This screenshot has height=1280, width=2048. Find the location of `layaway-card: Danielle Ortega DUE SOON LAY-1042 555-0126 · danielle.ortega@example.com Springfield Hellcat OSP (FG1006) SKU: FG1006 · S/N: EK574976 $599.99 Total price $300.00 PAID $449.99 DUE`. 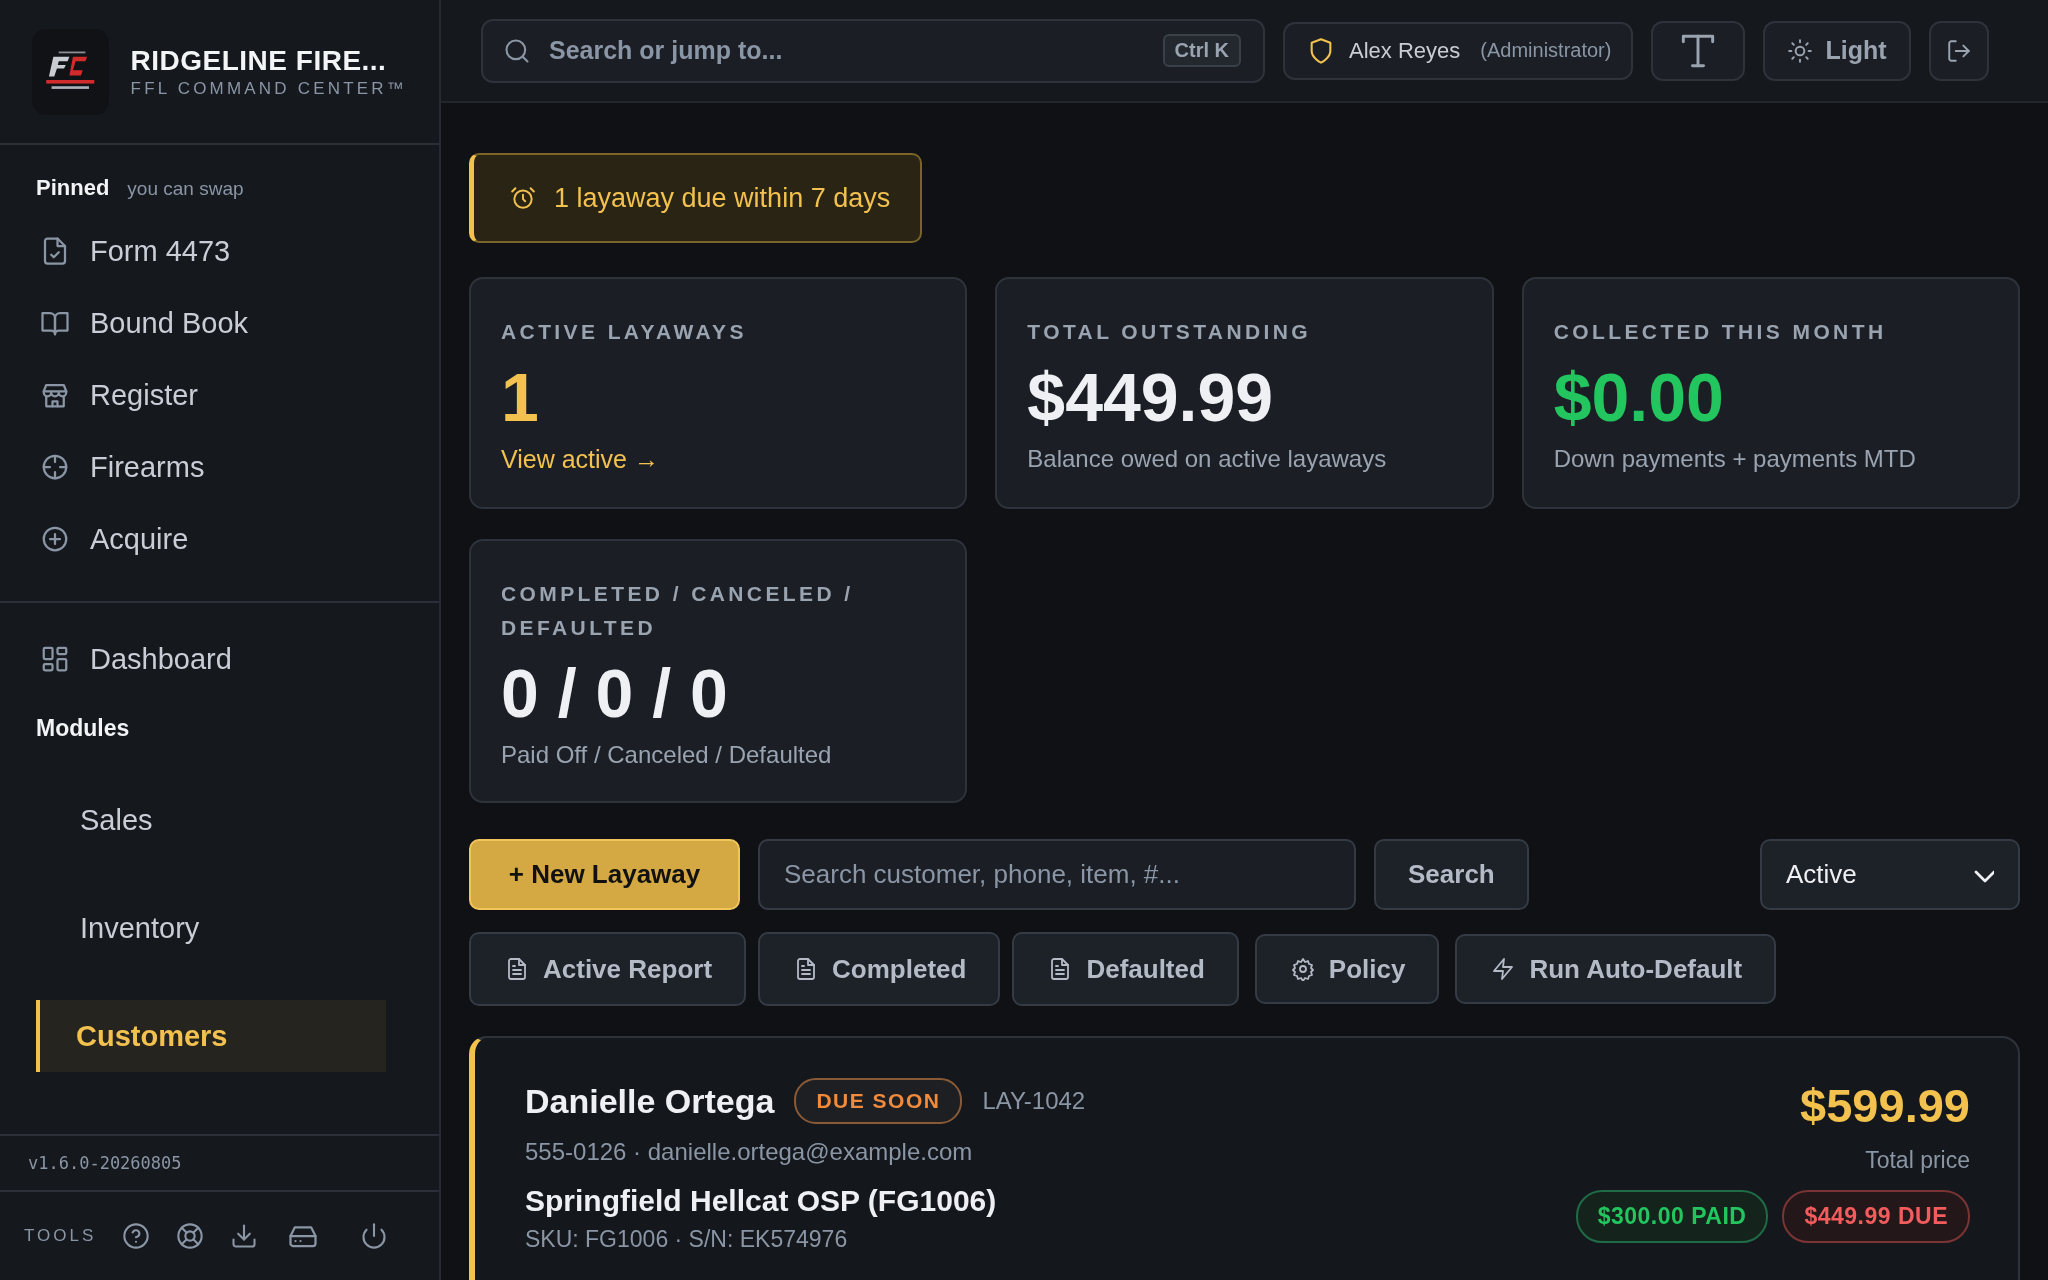

layaway-card: Danielle Ortega DUE SOON LAY-1042 555-0126 · danielle.ortega@example.com Springfield Hellcat OSP (FG1006) SKU: FG1006 · S/N: EK574976 $599.99 Total price $300.00 PAID $449.99 DUE is located at coordinates (1244, 1158).